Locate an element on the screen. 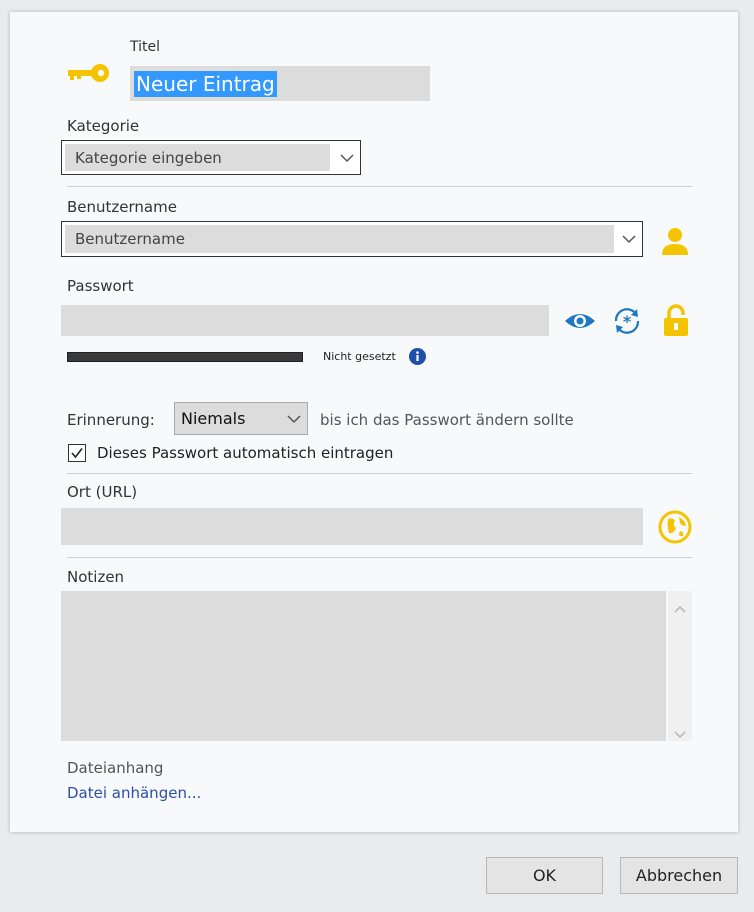 This screenshot has width=754, height=912. password-label: Passwort is located at coordinates (100, 286).